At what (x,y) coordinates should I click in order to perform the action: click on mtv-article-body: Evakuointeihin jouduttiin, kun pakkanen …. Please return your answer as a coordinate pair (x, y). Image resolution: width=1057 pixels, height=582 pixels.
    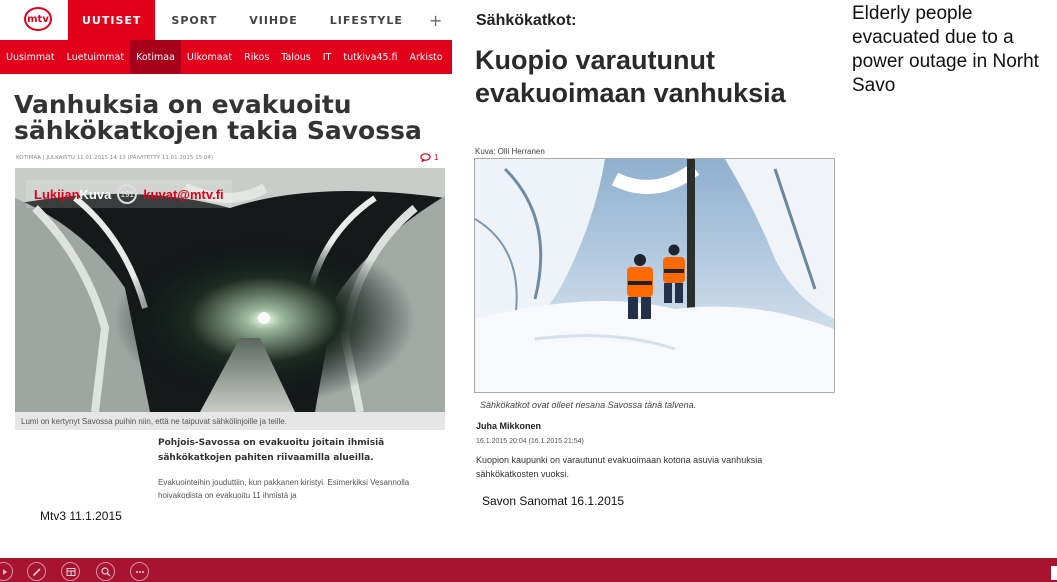
    Looking at the image, I should click on (284, 489).